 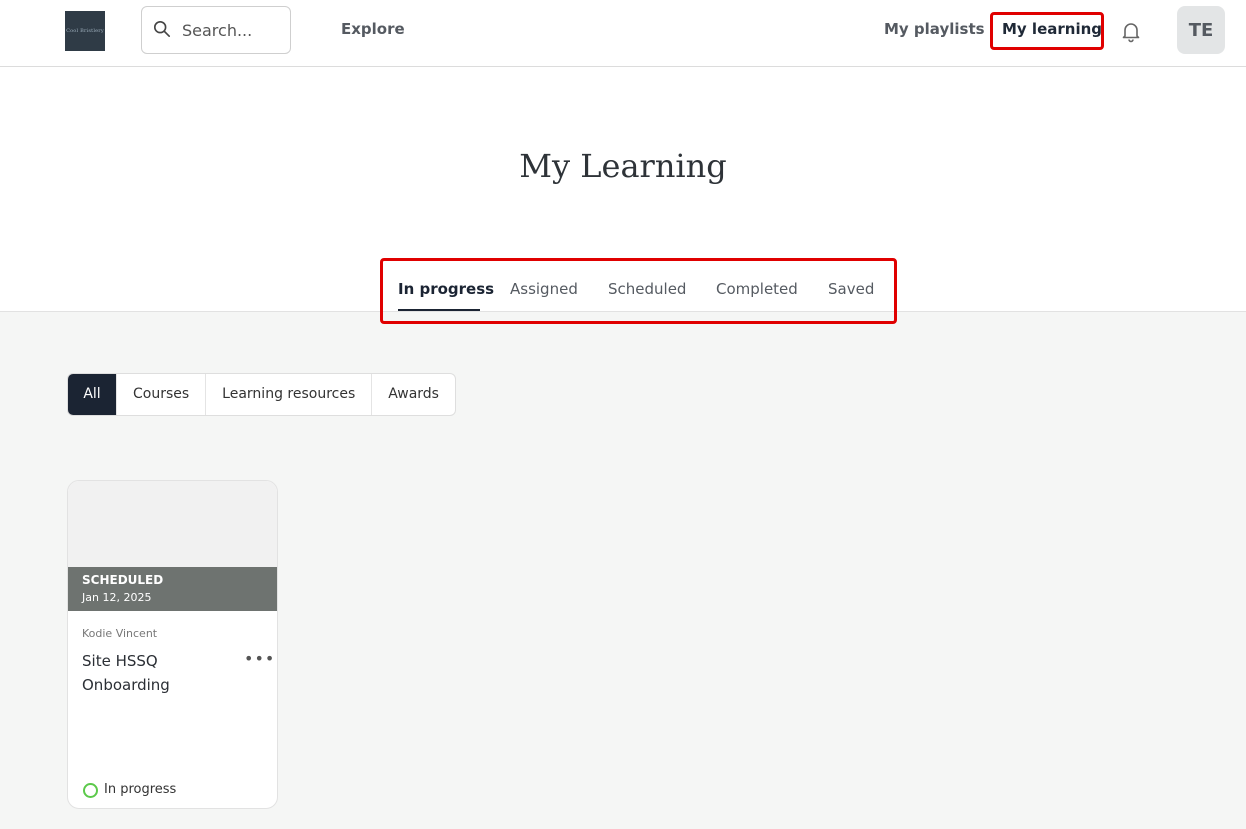 I want to click on my-learning-link: My learning, so click(x=1052, y=29).